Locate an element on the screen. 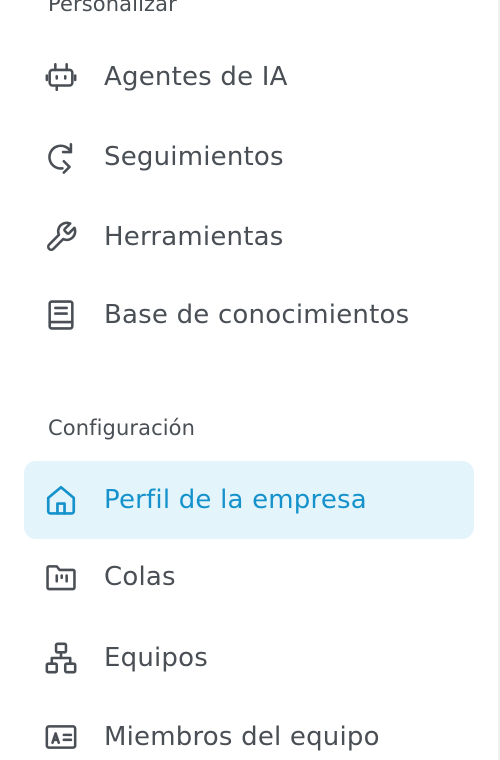 This screenshot has width=500, height=760. sidebar-item-base-conocimientos: Base de conocimientos is located at coordinates (249, 315).